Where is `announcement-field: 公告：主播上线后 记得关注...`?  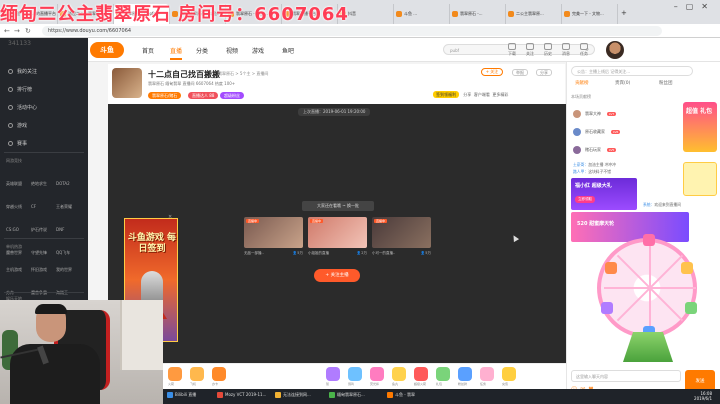
announcement-field: 公告：主播上线后 记得关注... is located at coordinates (632, 71).